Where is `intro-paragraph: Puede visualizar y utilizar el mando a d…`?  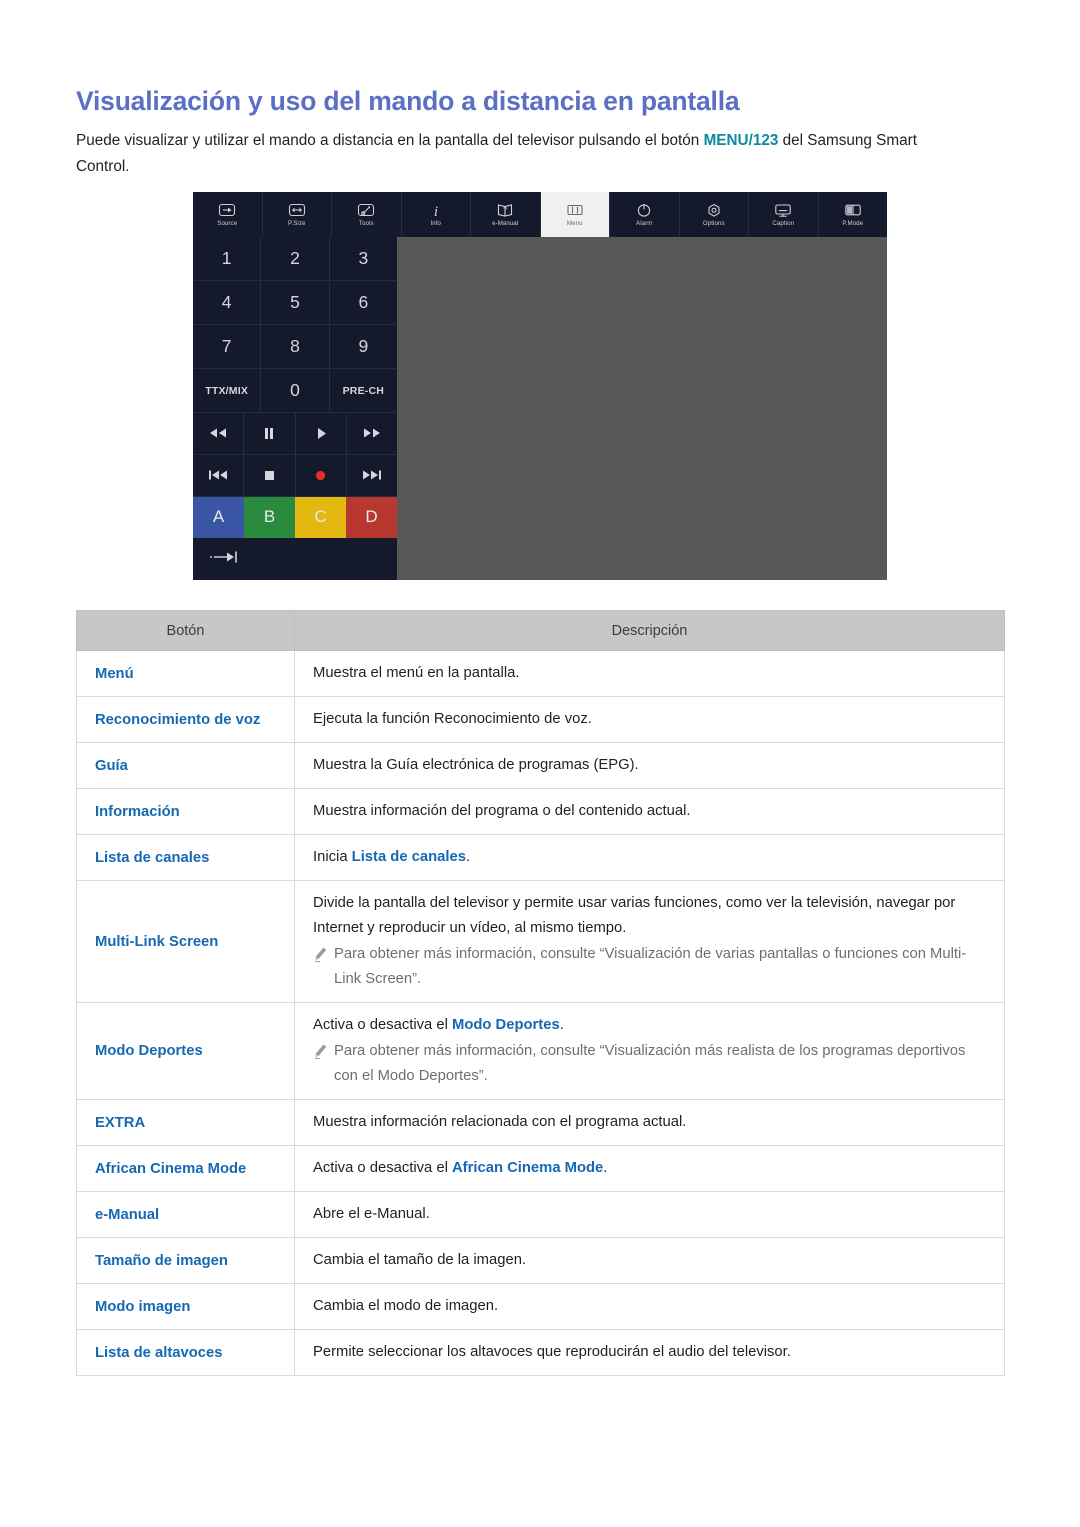 intro-paragraph: Puede visualizar y utilizar el mando a d… is located at coordinates (511, 154).